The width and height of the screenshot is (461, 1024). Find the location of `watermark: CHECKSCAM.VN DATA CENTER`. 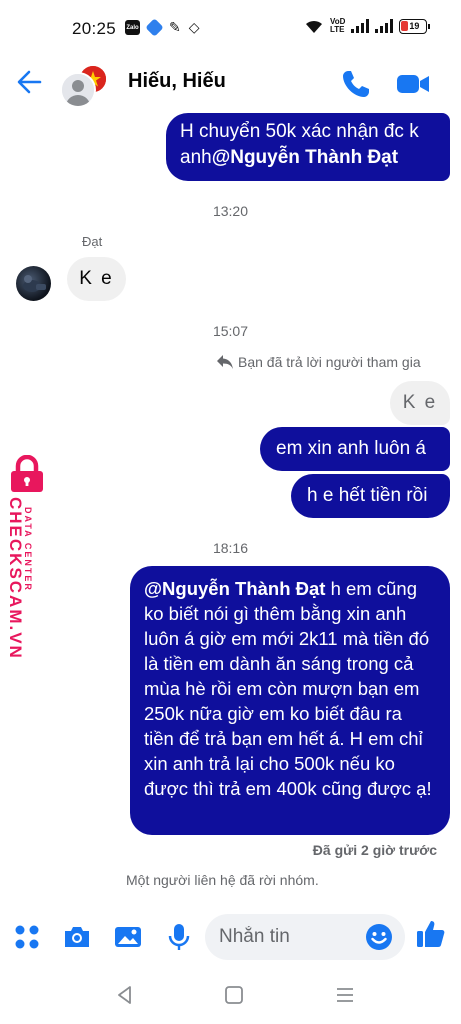

watermark: CHECKSCAM.VN DATA CENTER is located at coordinates (26, 557).